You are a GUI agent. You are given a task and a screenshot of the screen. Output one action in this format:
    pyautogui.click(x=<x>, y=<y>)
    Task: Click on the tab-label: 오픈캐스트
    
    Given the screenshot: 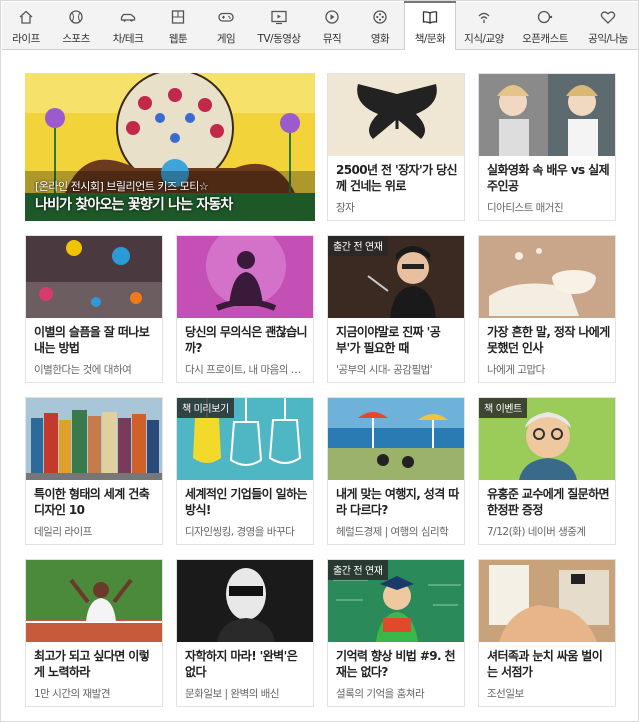 What is the action you would take?
    pyautogui.click(x=545, y=39)
    